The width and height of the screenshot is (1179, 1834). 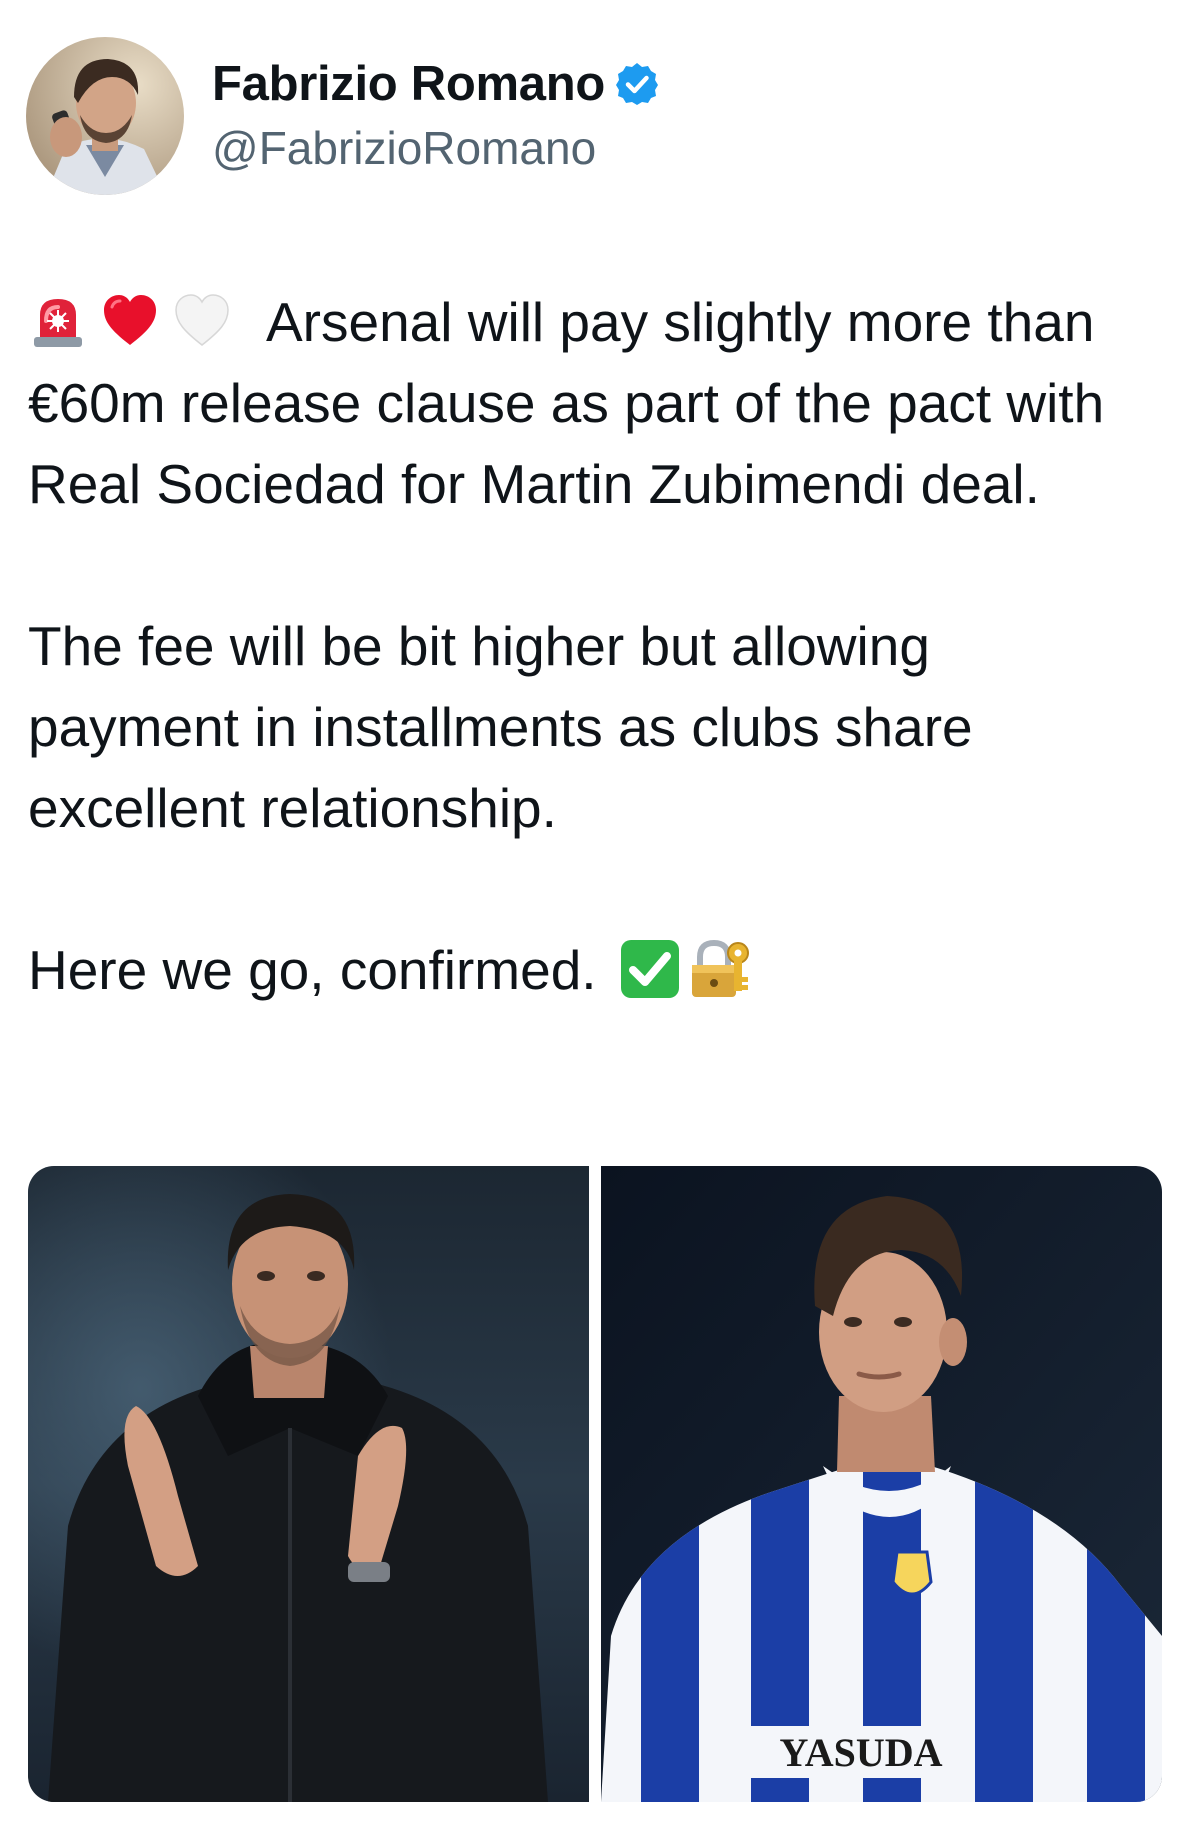 I want to click on white-heart-icon, so click(x=202, y=321).